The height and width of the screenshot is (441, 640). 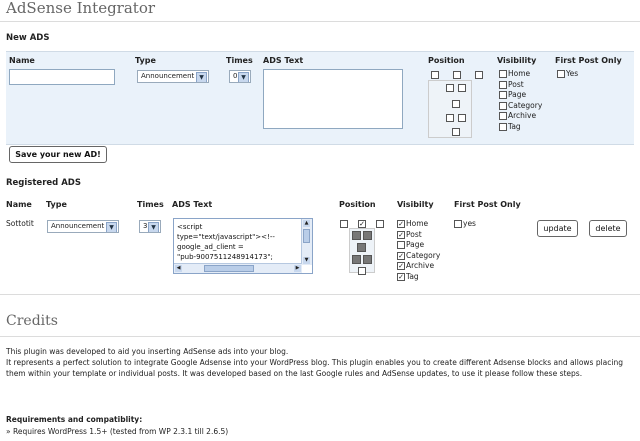 What do you see at coordinates (487, 204) in the screenshot?
I see `reg-col-first-post: First Post Only` at bounding box center [487, 204].